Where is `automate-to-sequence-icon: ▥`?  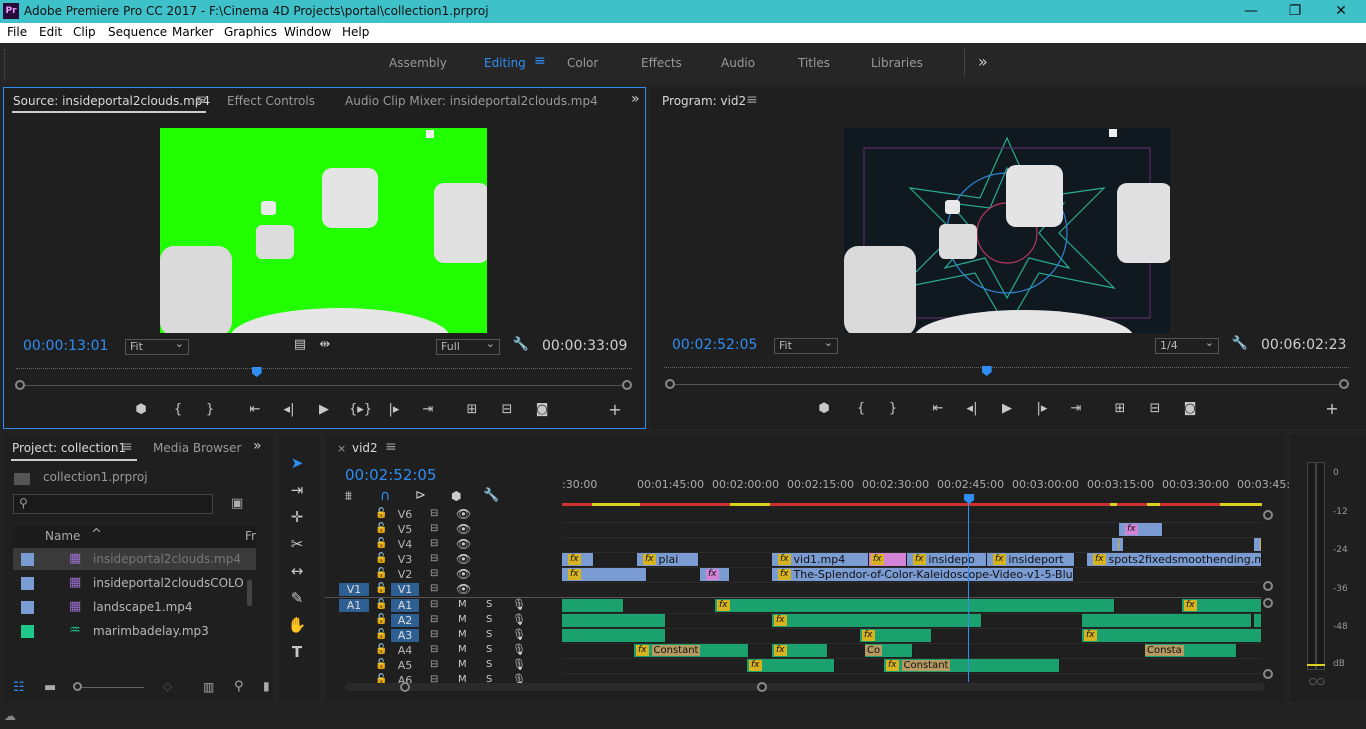
automate-to-sequence-icon: ▥ is located at coordinates (208, 687).